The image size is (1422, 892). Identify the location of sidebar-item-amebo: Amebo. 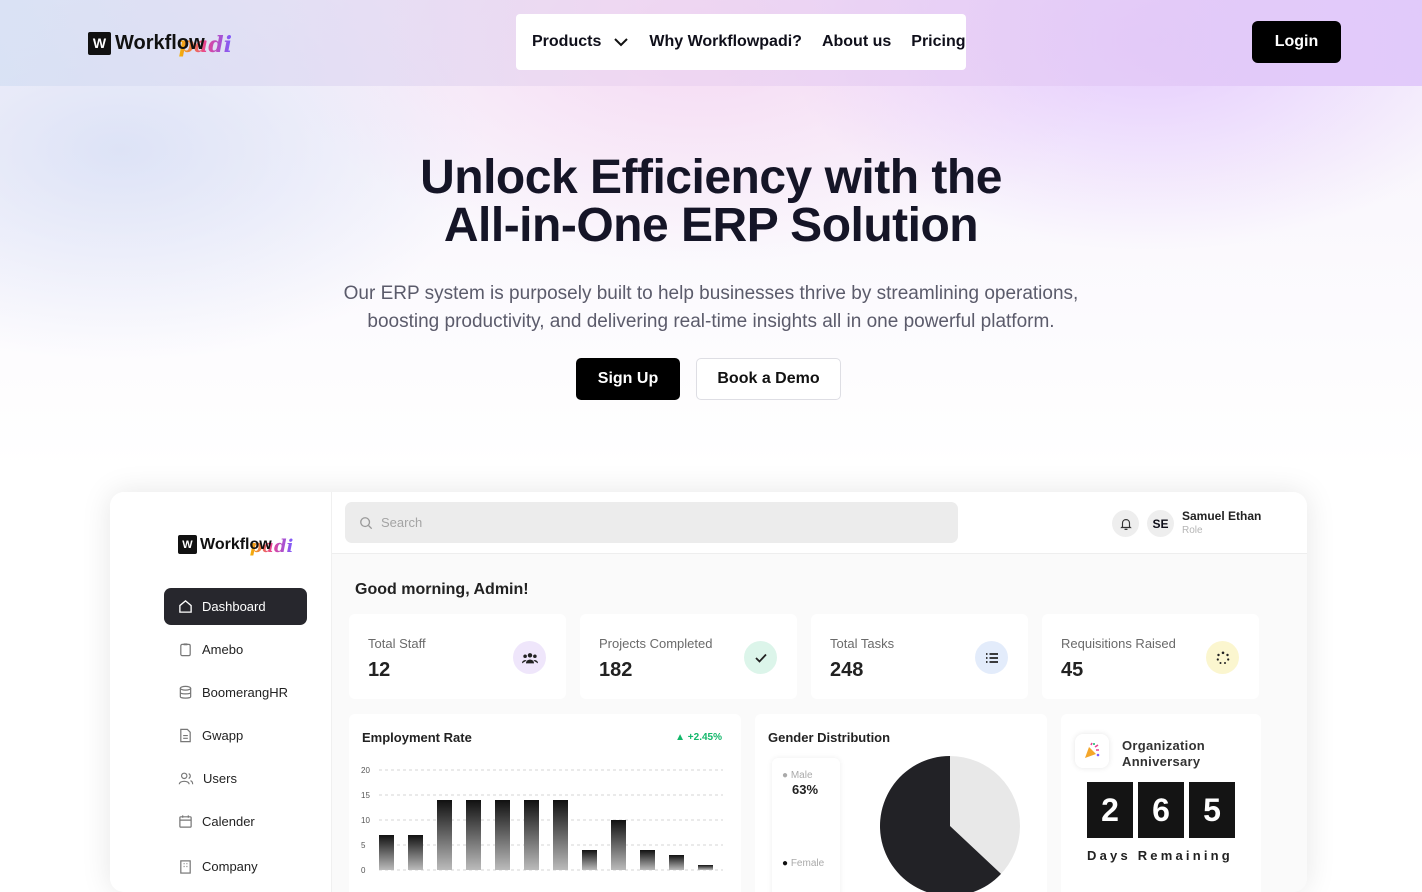
(235, 649).